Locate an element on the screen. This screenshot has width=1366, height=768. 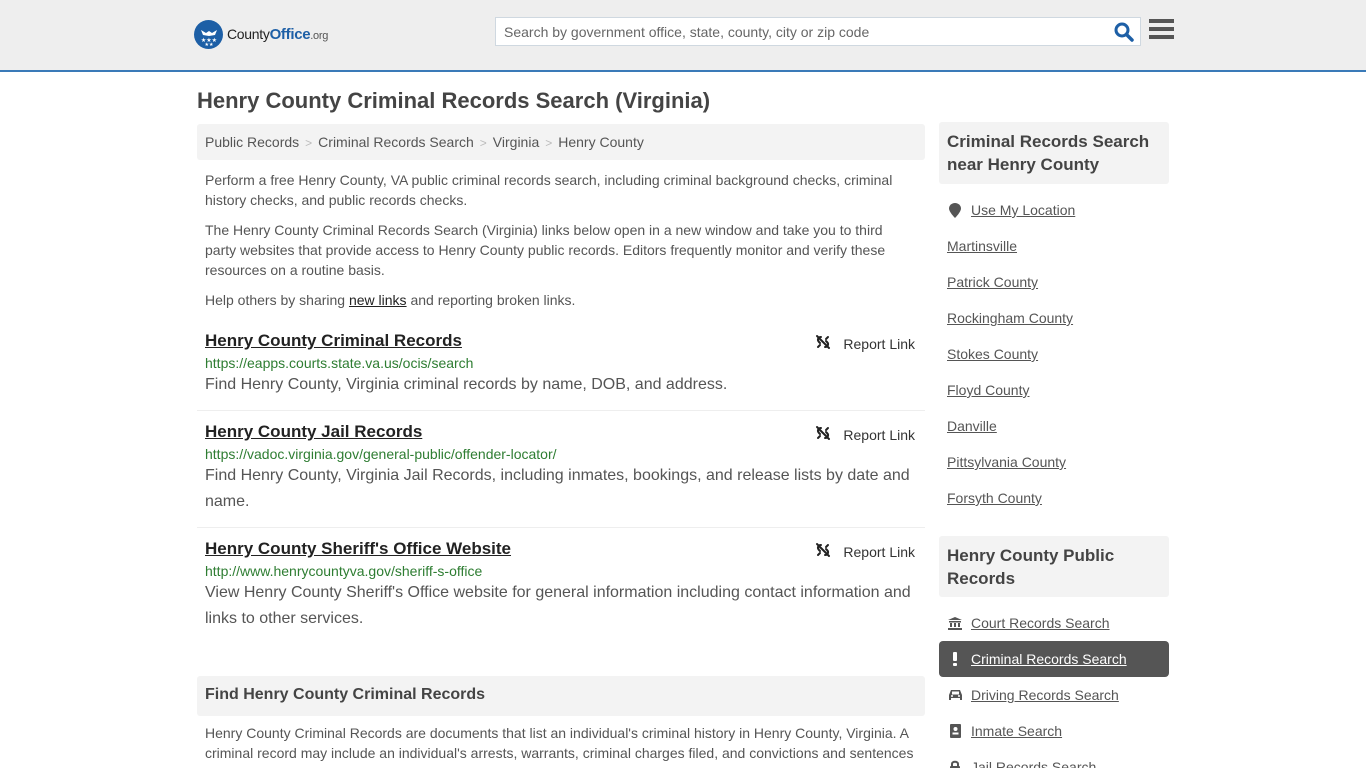
logo-text: CountyOffice.org is located at coordinates (278, 34).